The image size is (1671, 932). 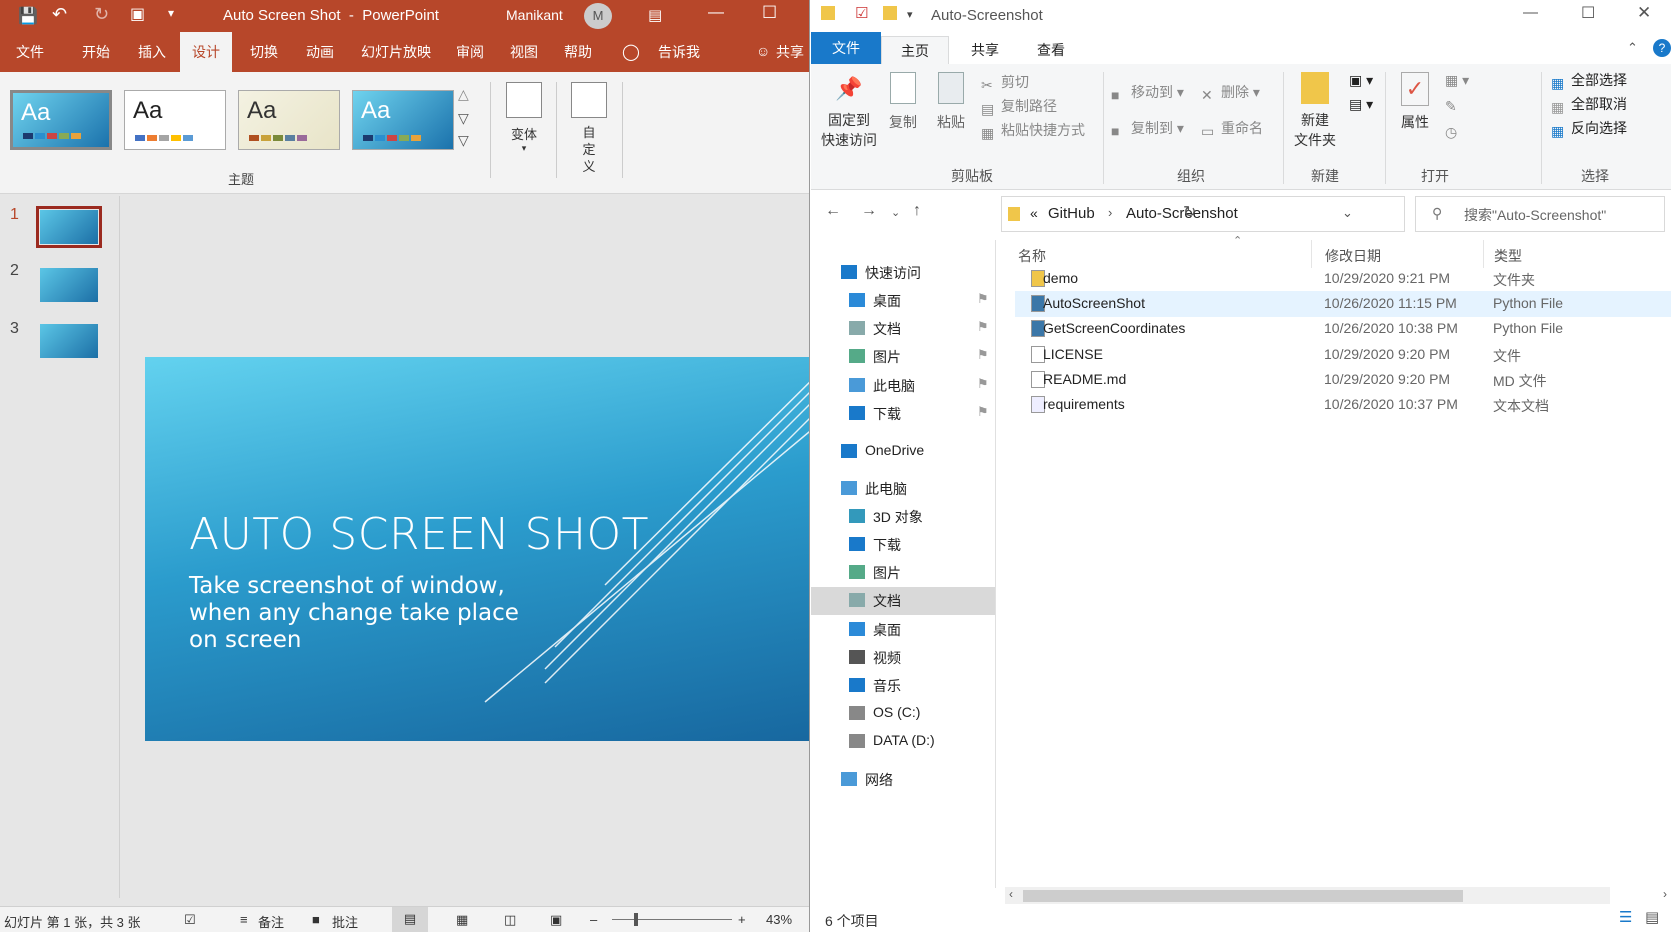 What do you see at coordinates (895, 212) in the screenshot?
I see `recent-locations-icon: ⌄` at bounding box center [895, 212].